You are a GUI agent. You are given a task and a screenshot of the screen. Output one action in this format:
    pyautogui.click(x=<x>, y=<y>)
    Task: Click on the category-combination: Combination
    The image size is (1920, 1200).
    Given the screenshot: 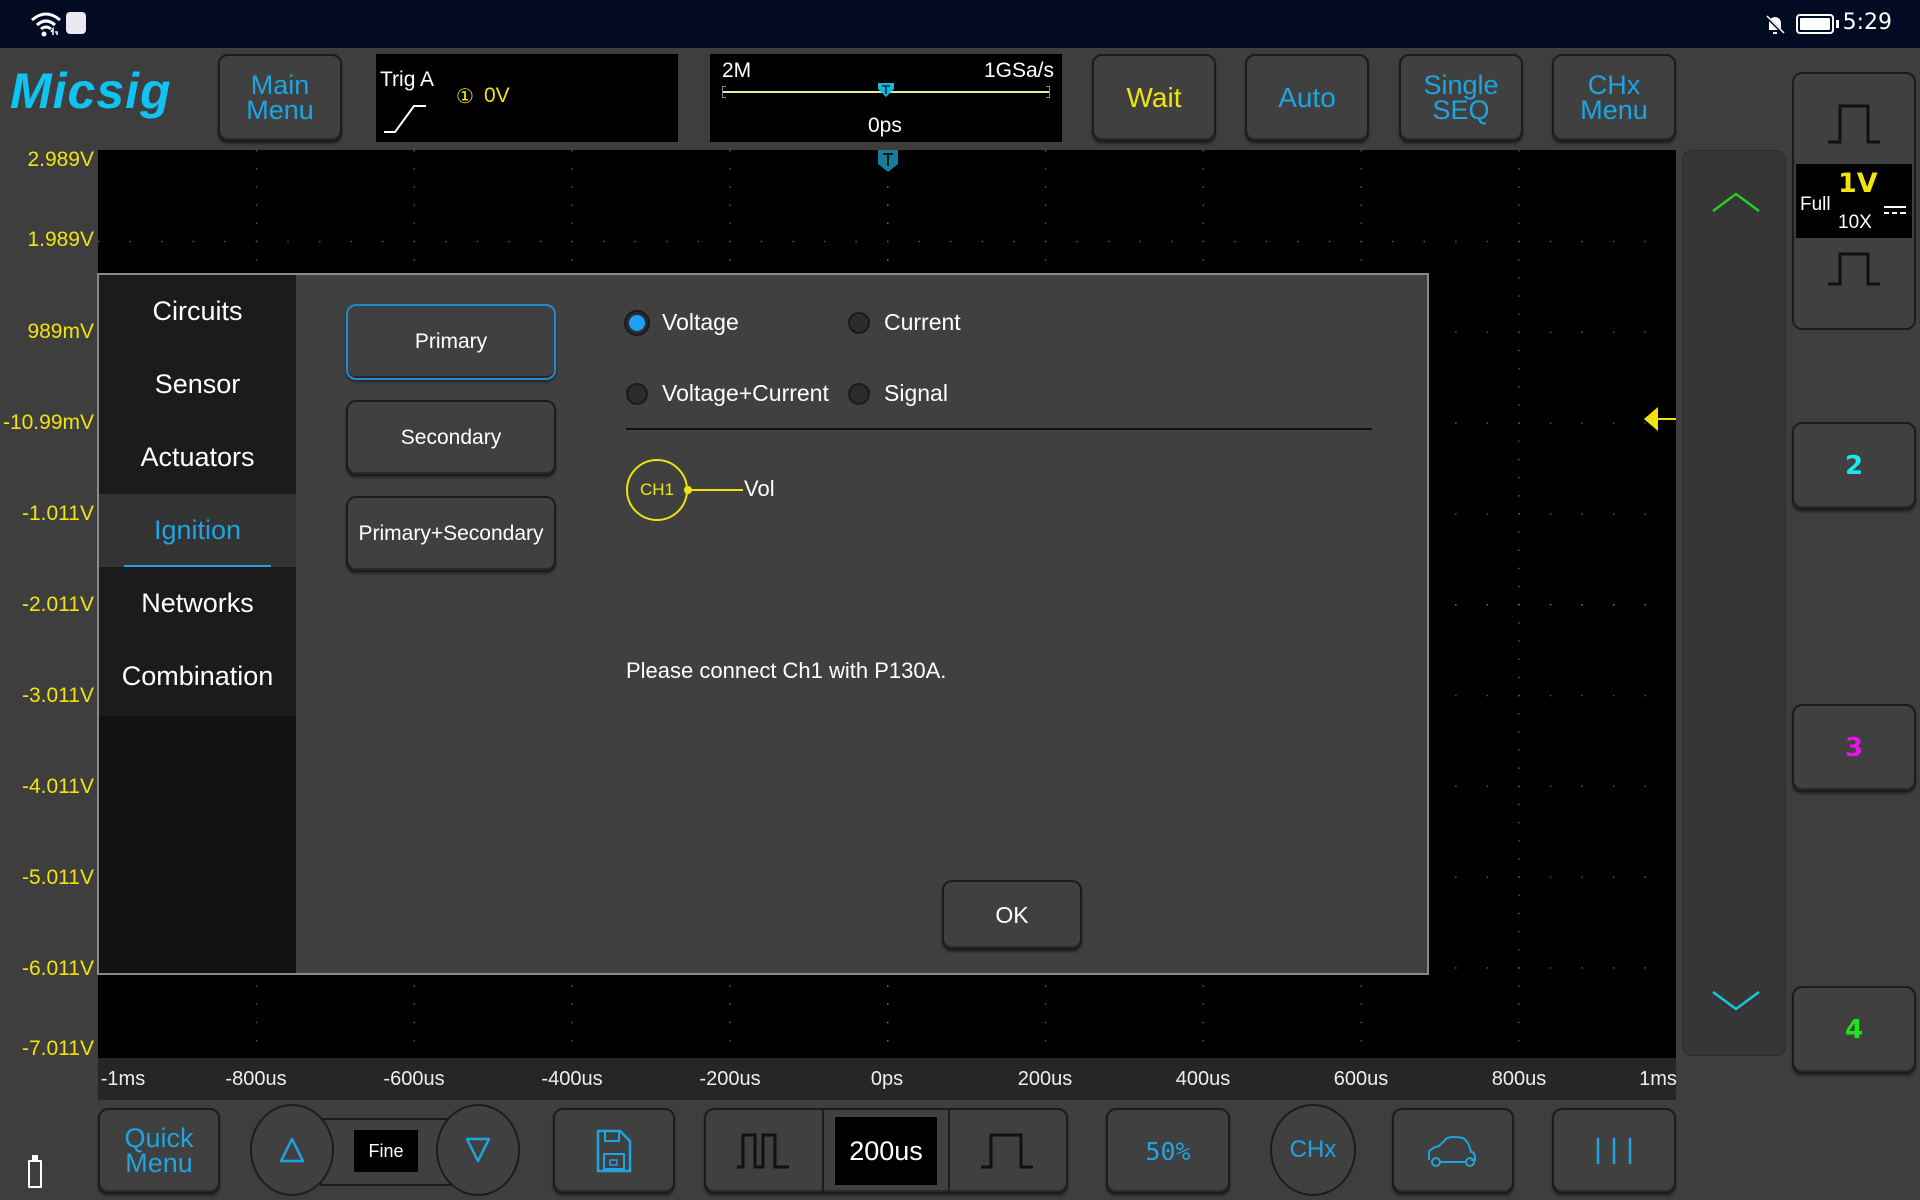 What is the action you would take?
    pyautogui.click(x=197, y=676)
    